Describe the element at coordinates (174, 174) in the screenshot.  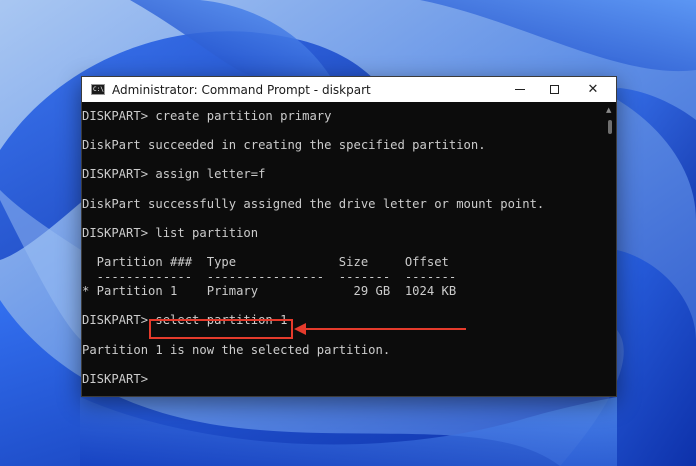
I see `console-line: DISKPART> assign letter=f` at that location.